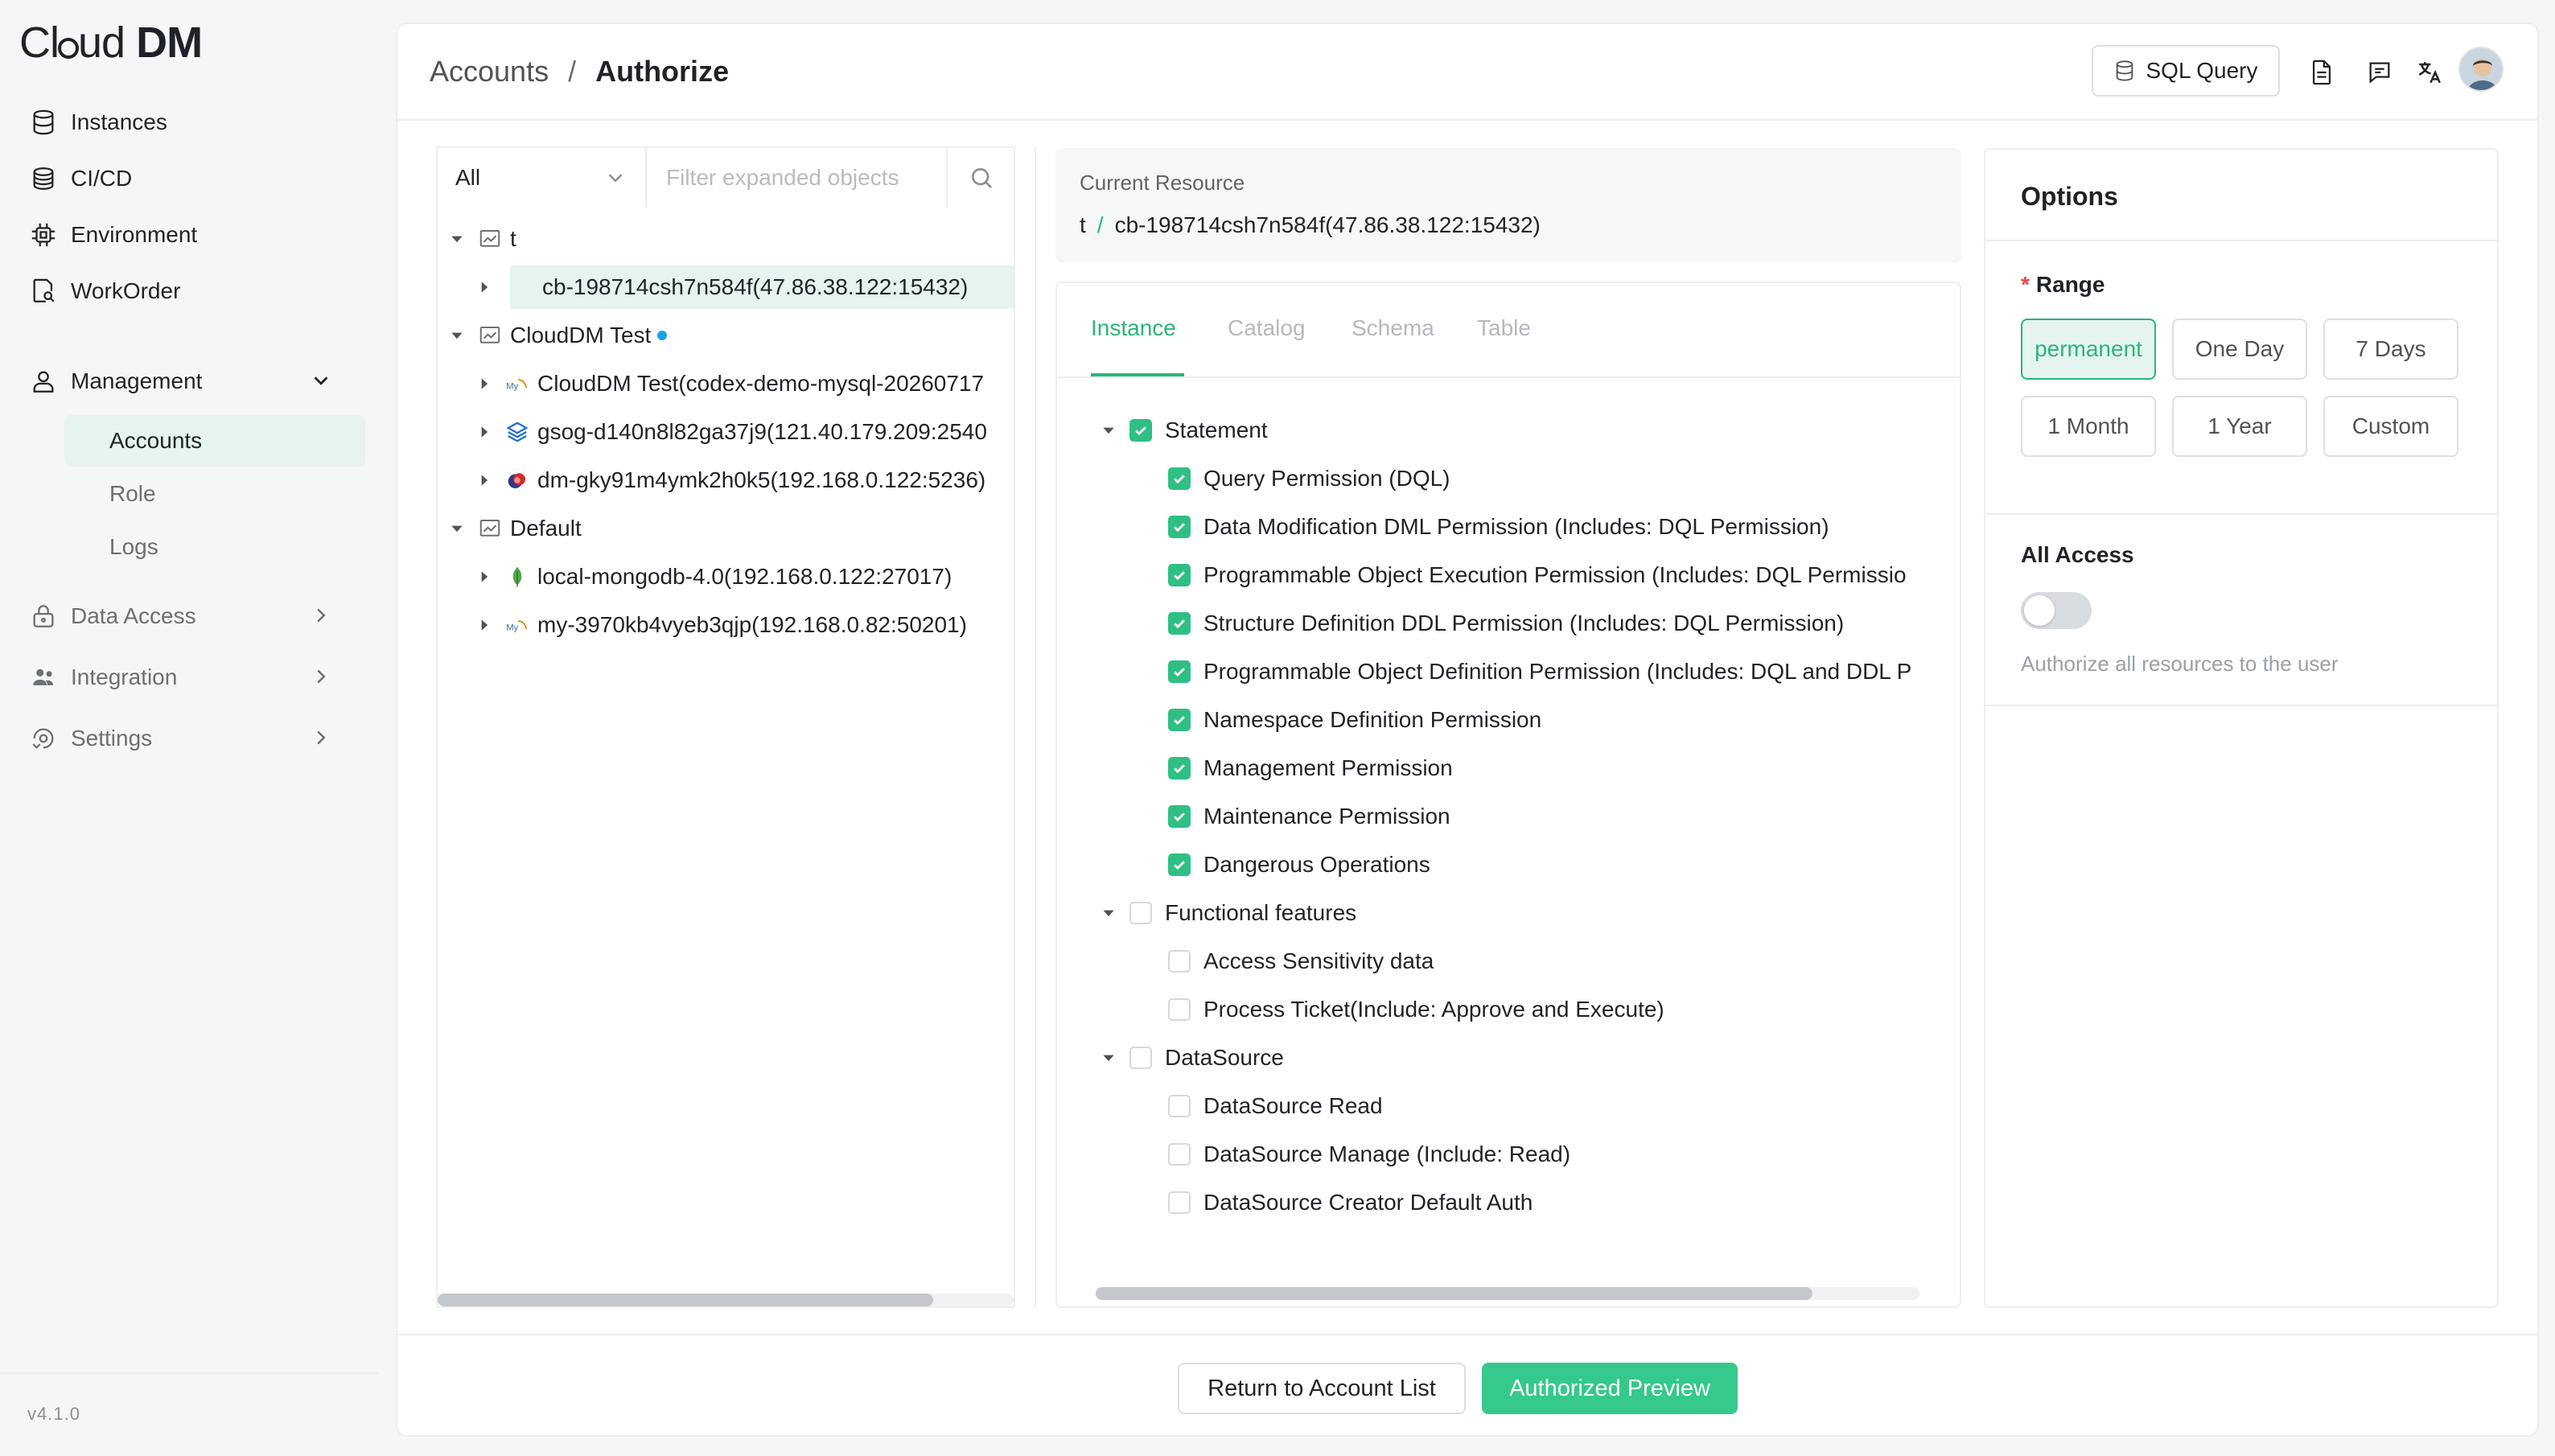 The image size is (2555, 1456). I want to click on translate-icon, so click(2429, 72).